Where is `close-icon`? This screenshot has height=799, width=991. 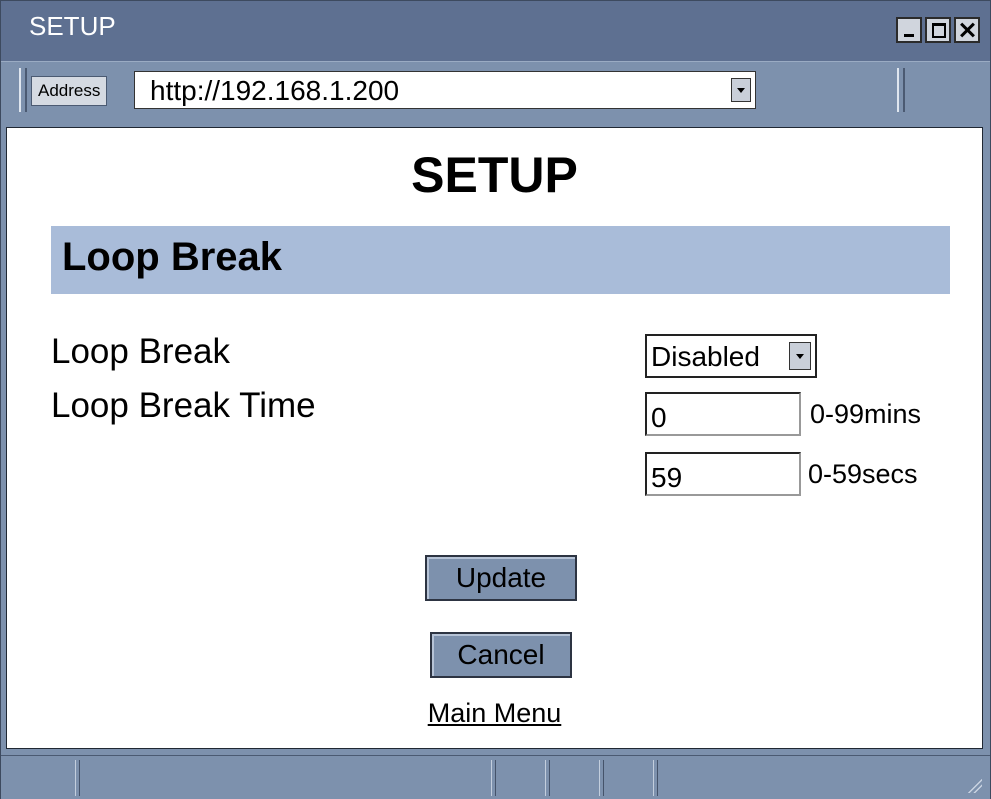 close-icon is located at coordinates (967, 30).